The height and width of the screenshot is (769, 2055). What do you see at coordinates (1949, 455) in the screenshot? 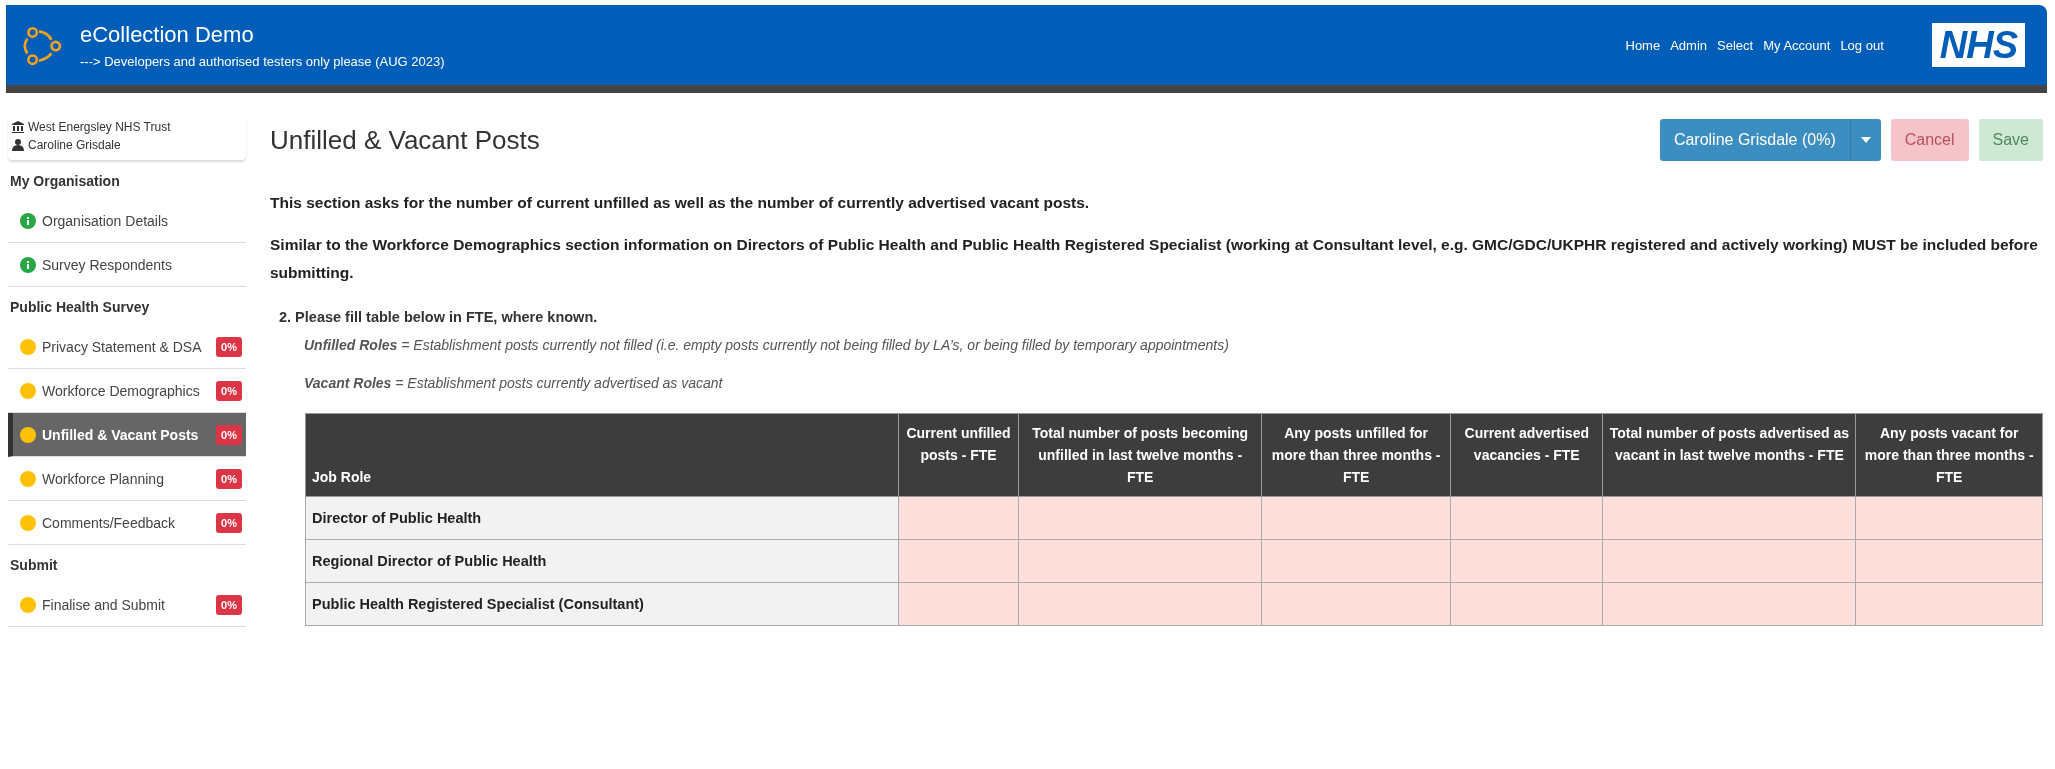
I see `column-header: Any posts vacant for more than three months - FTE` at bounding box center [1949, 455].